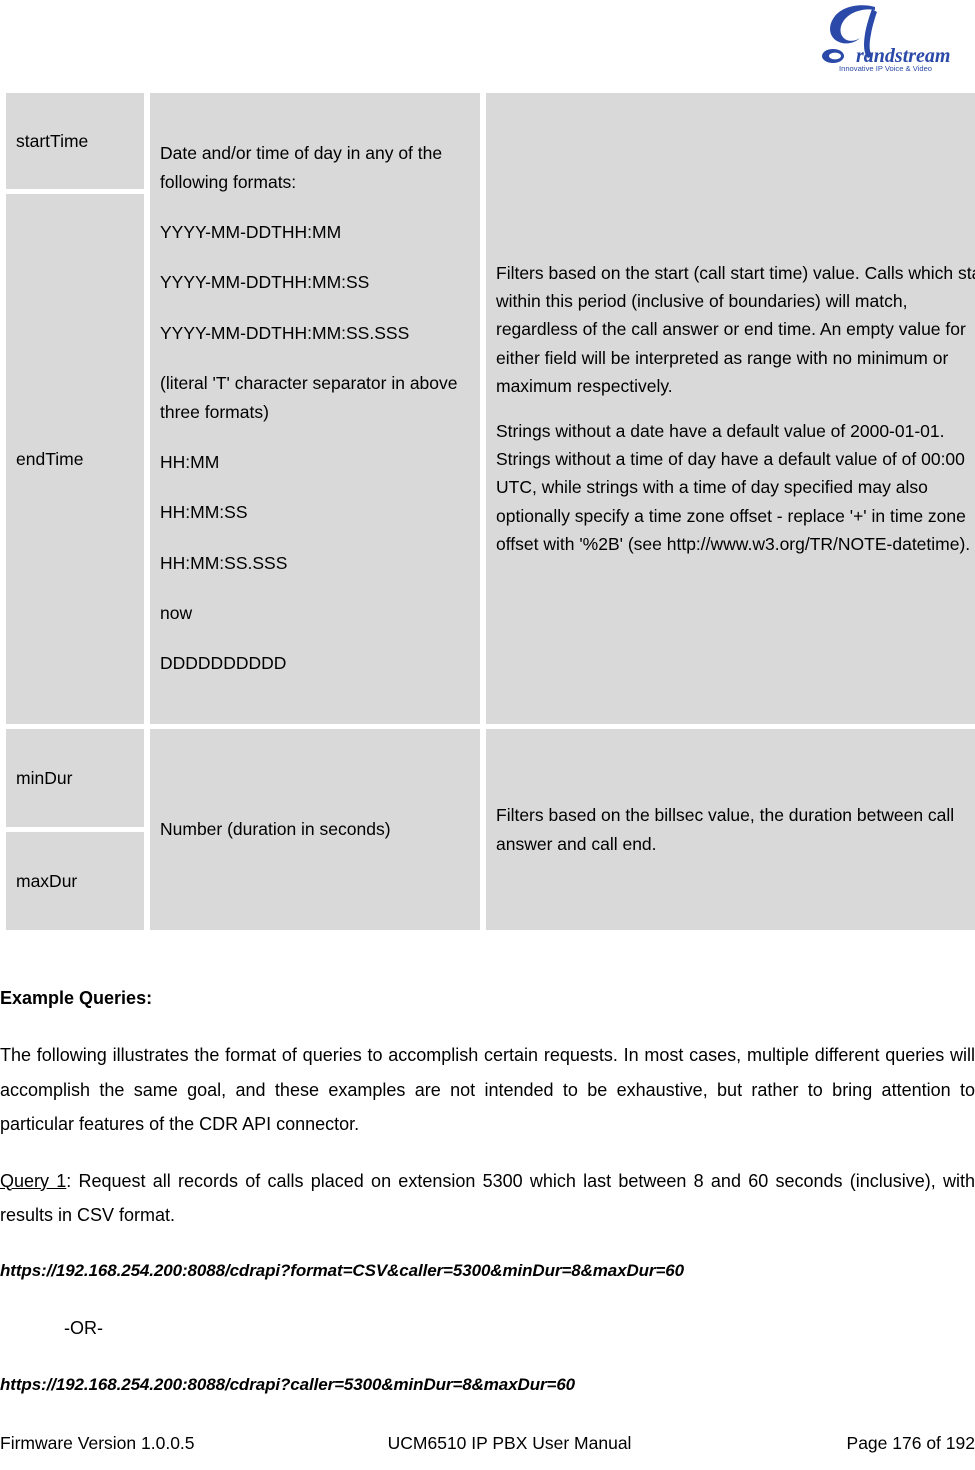  Describe the element at coordinates (265, 282) in the screenshot. I see `type-line: YYYY-MM-DDTHH:MM:SS` at that location.